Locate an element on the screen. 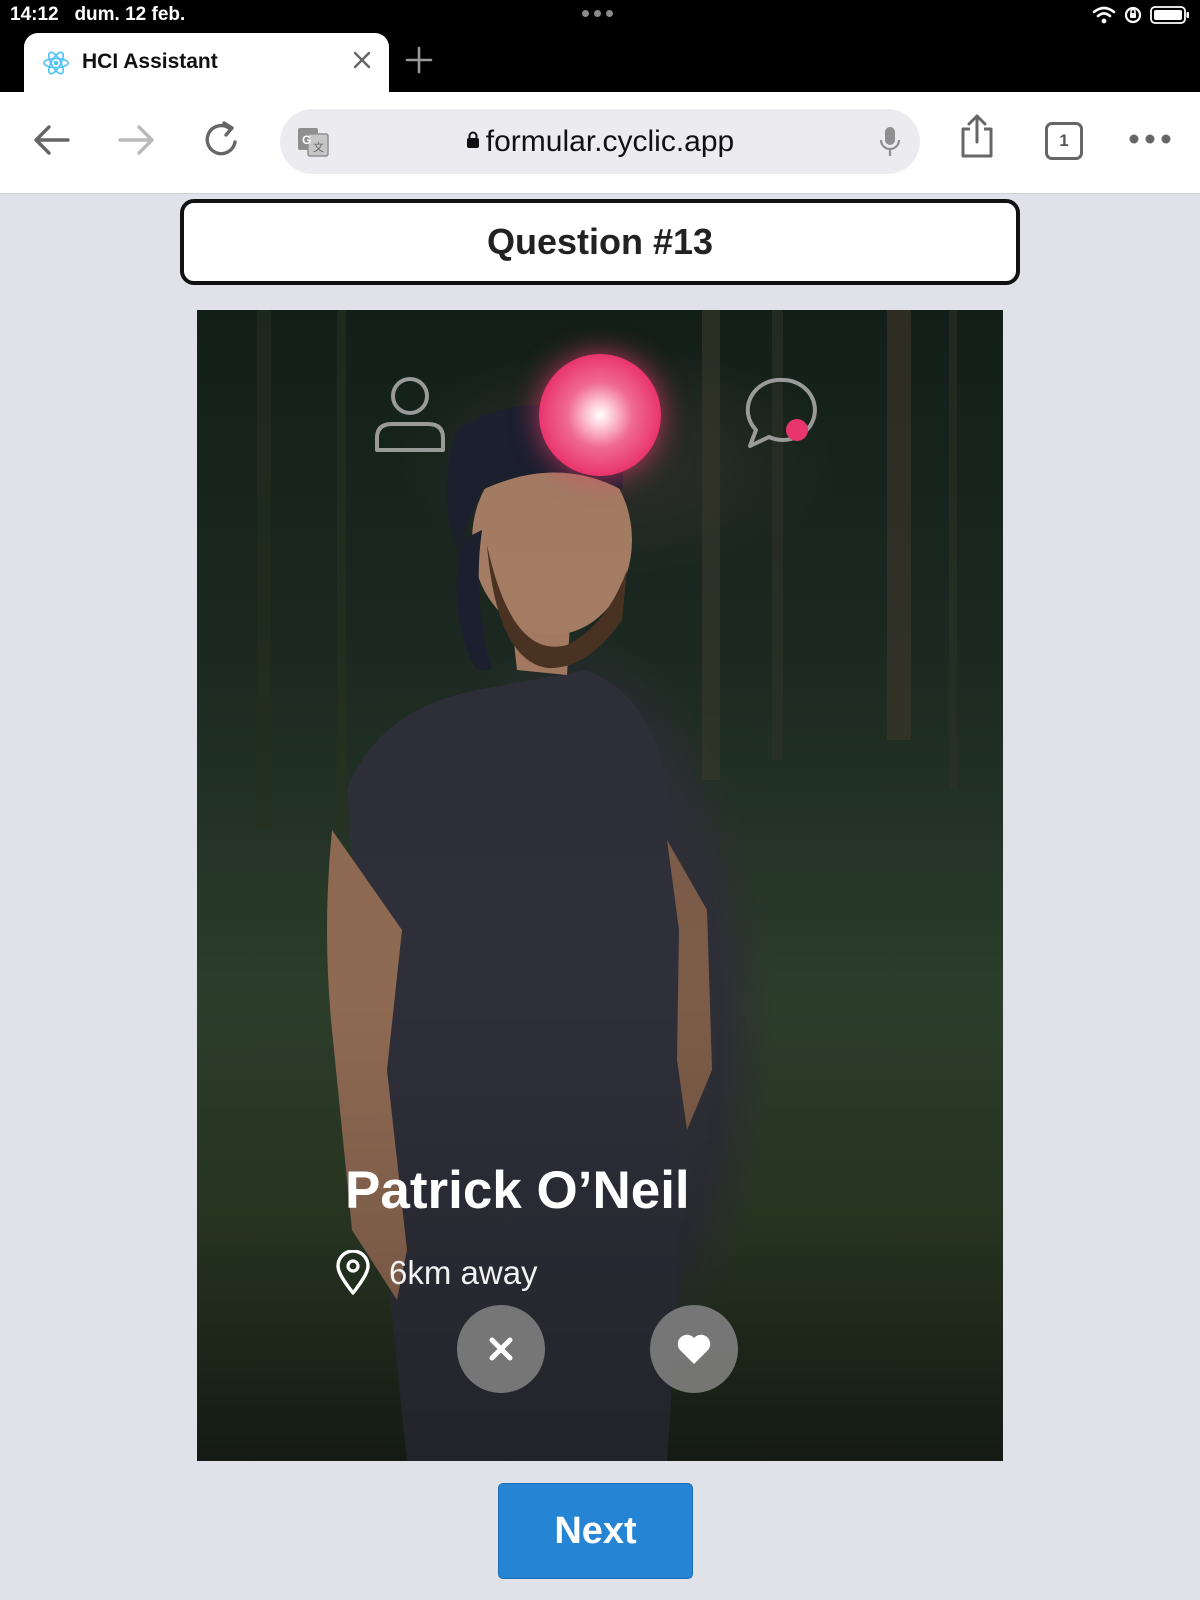 This screenshot has height=1600, width=1200. location-row: 6km away is located at coordinates (436, 1273).